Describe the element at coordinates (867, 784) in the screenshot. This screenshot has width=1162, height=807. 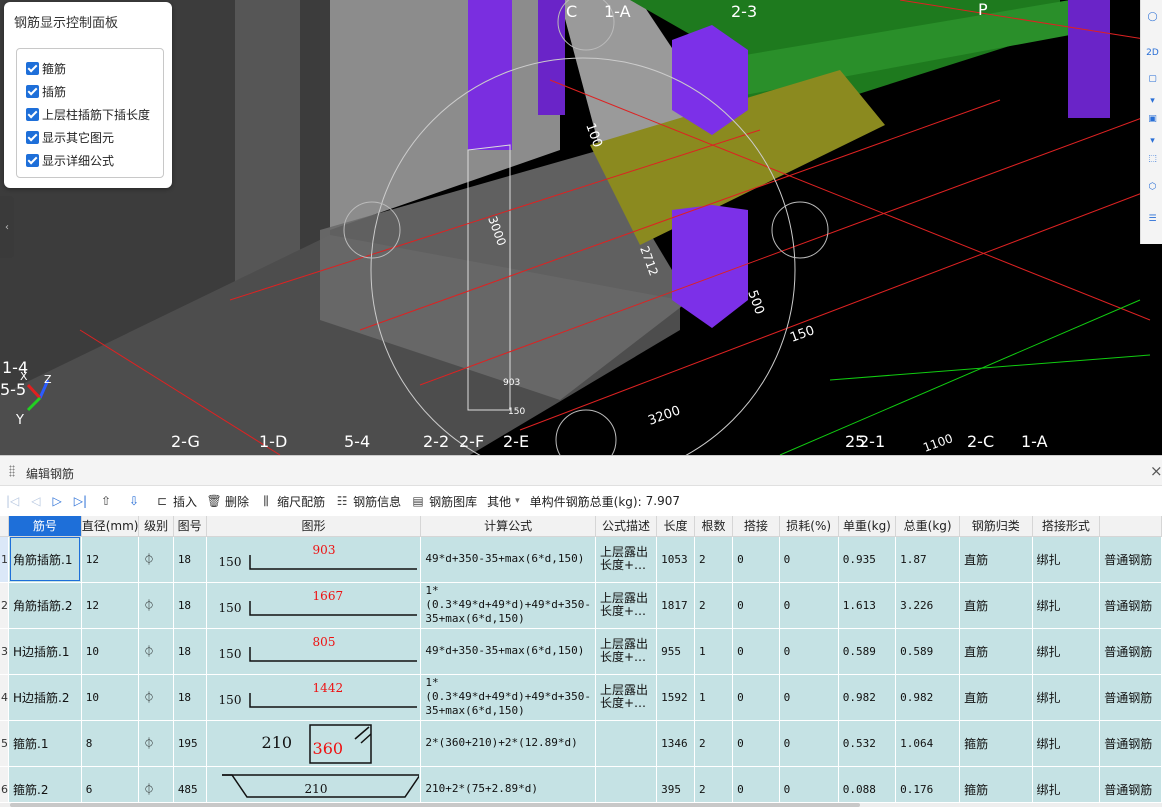
I see `cell-unit-weight: 0.088` at that location.